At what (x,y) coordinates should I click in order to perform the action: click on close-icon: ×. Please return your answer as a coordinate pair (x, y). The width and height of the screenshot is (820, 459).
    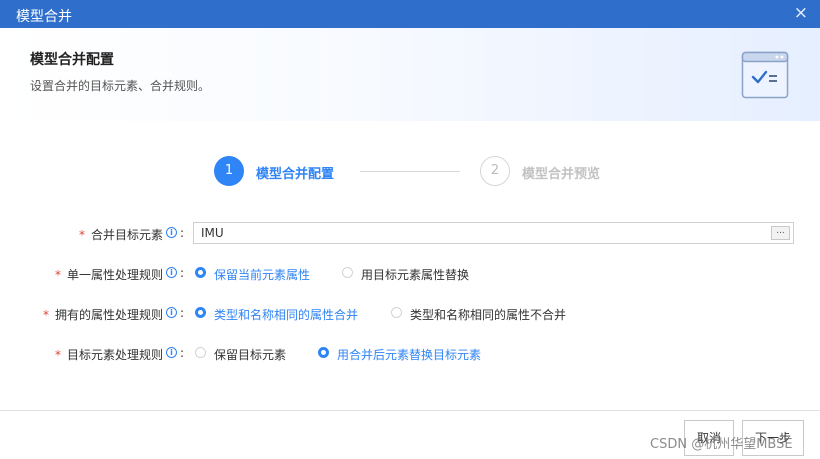
    Looking at the image, I should click on (801, 13).